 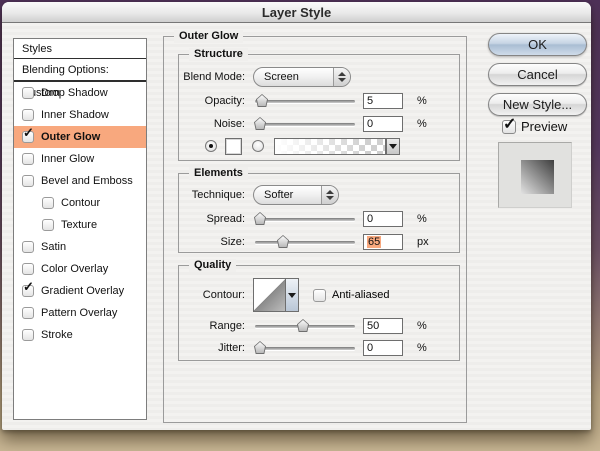 What do you see at coordinates (83, 291) in the screenshot?
I see `sidebar-item-label: Gradient Overlay` at bounding box center [83, 291].